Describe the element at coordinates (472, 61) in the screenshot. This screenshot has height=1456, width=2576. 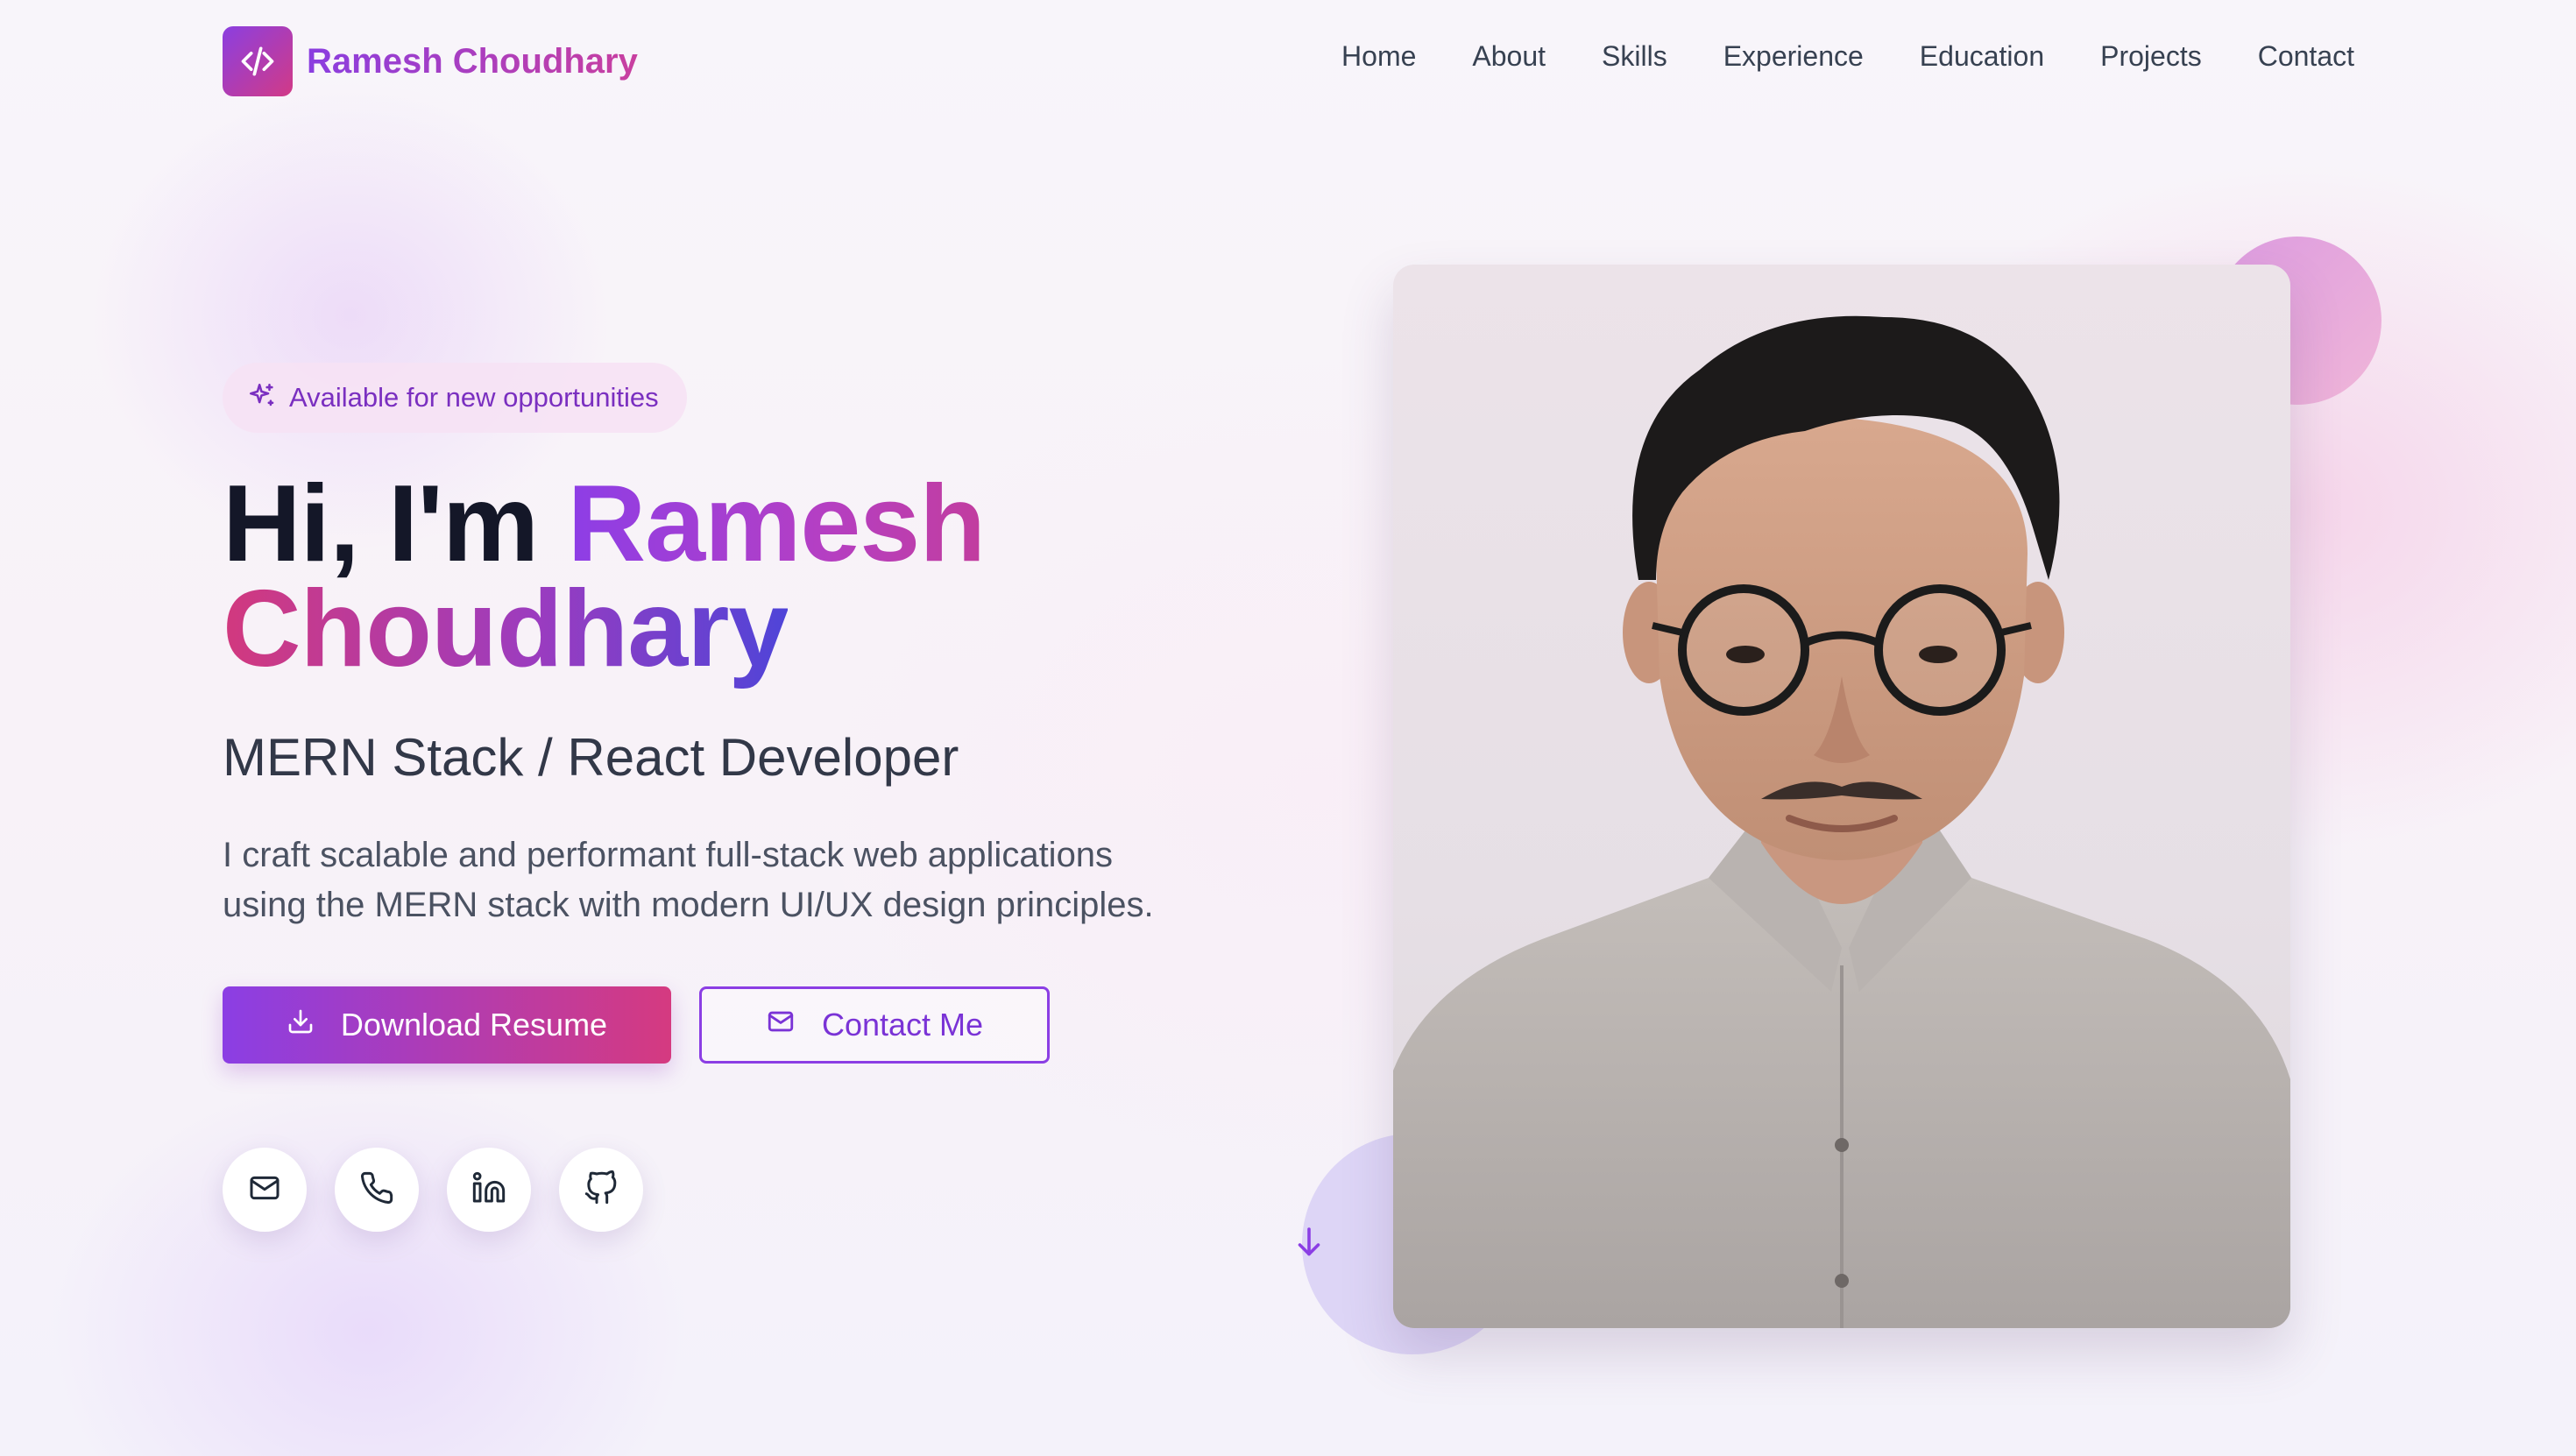
I see `brand-name: Ramesh Choudhary` at that location.